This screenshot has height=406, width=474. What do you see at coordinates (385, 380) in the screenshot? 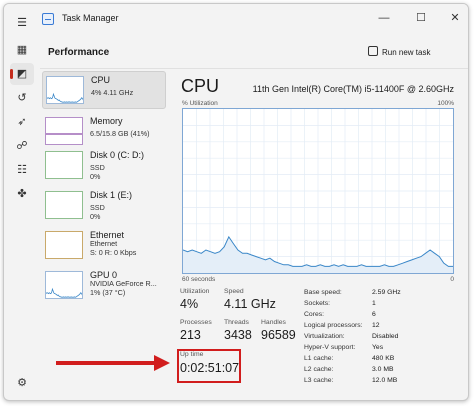
I see `spec-value: 12.0 MB` at bounding box center [385, 380].